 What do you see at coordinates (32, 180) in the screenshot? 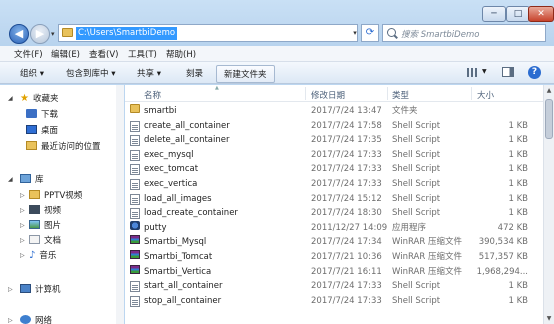
I see `nav-libraries: 库` at bounding box center [32, 180].